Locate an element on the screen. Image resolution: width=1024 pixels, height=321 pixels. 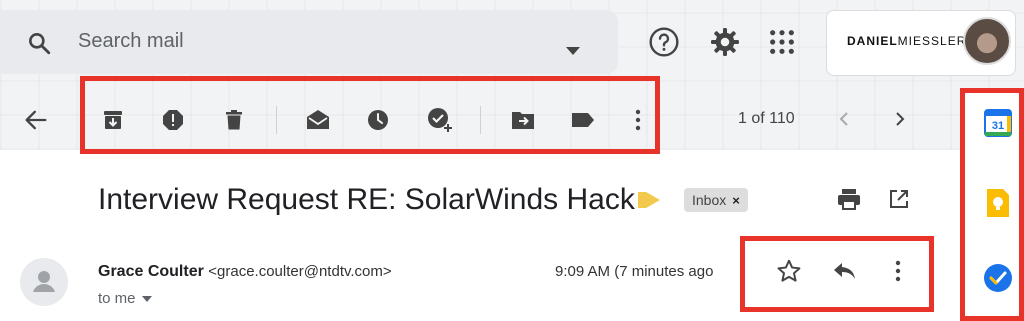
sender-email: <grace.coulter@ntdtv.com> is located at coordinates (300, 271).